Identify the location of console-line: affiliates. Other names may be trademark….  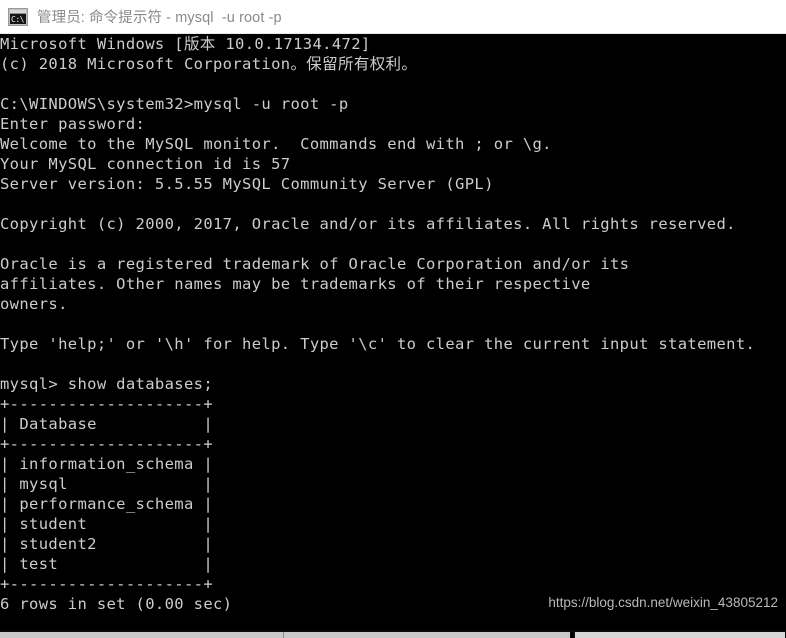
(295, 284).